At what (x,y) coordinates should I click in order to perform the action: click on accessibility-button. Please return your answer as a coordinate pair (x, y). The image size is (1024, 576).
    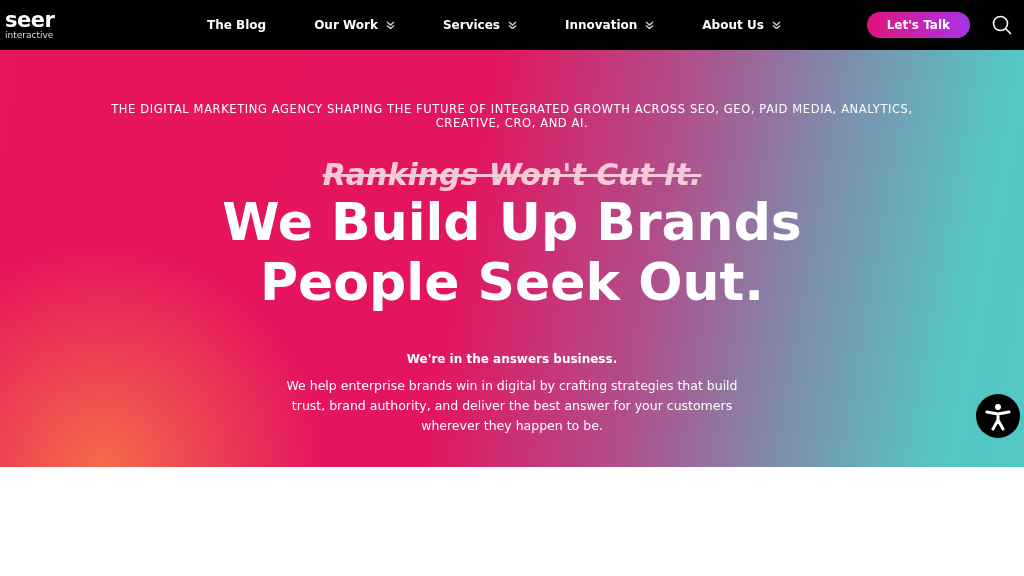
    Looking at the image, I should click on (998, 416).